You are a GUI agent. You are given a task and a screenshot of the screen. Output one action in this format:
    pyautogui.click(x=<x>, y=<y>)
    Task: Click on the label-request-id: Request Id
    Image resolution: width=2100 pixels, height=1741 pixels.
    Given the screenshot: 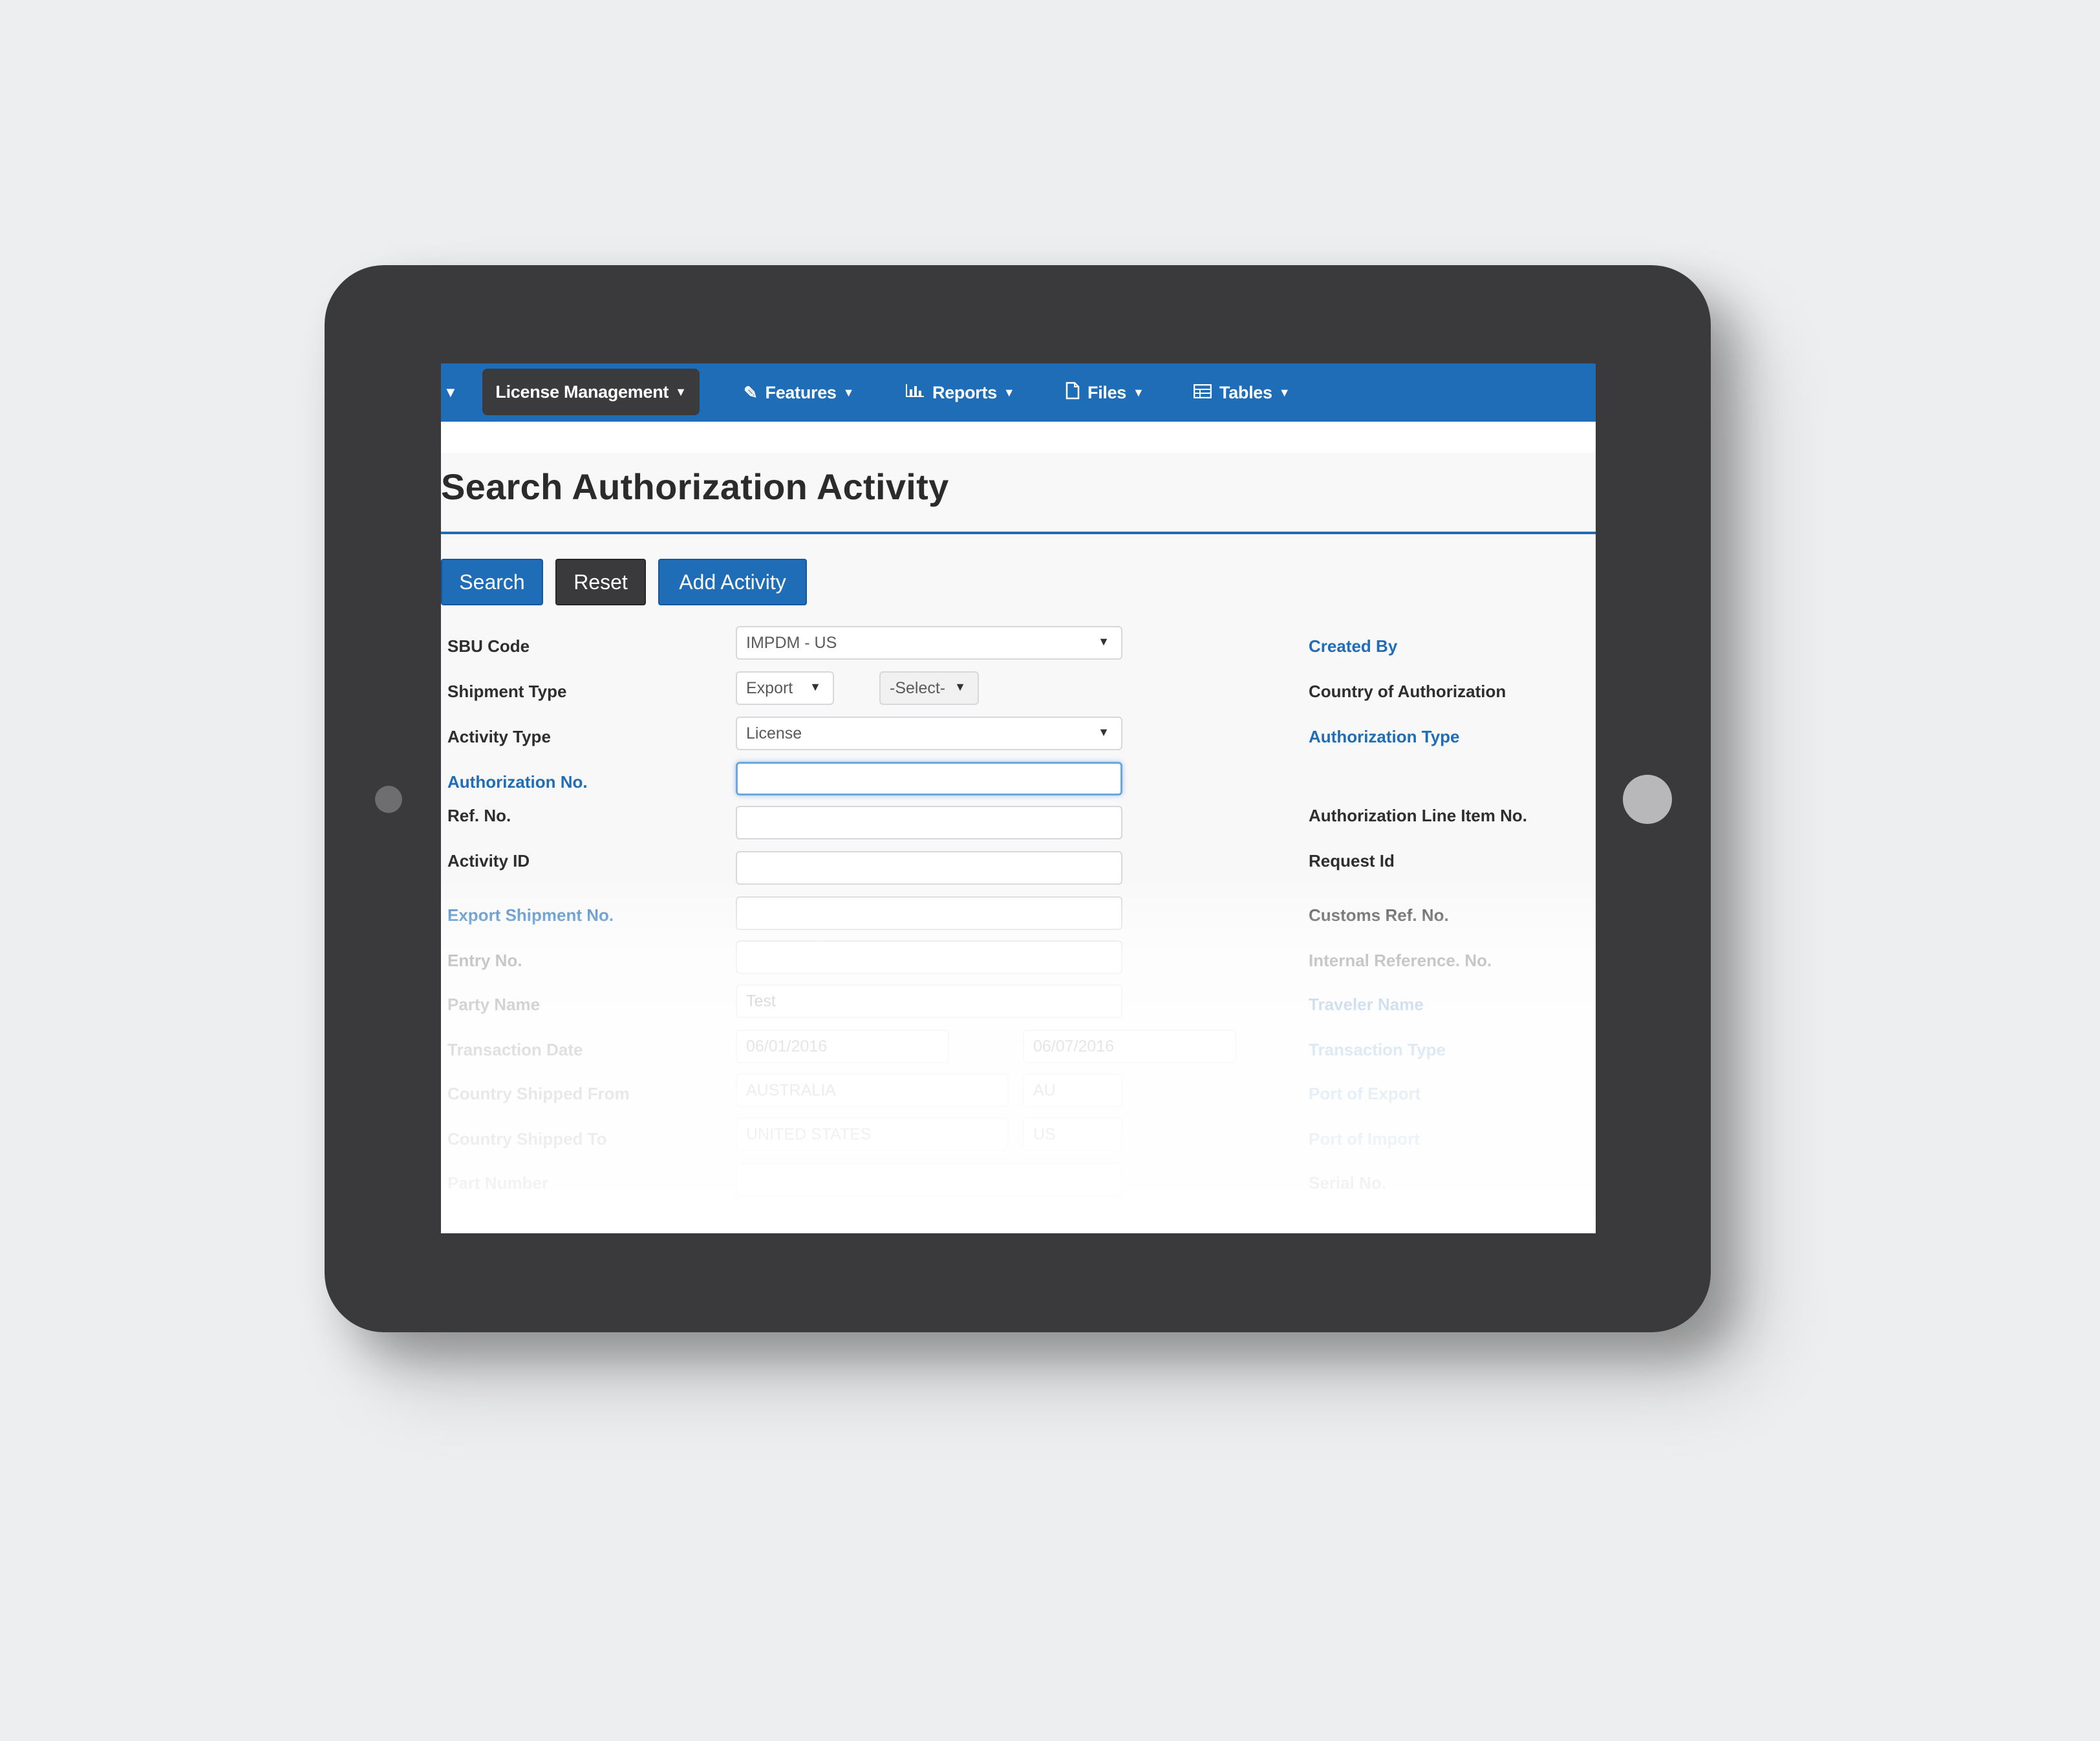 What is the action you would take?
    pyautogui.click(x=1352, y=860)
    